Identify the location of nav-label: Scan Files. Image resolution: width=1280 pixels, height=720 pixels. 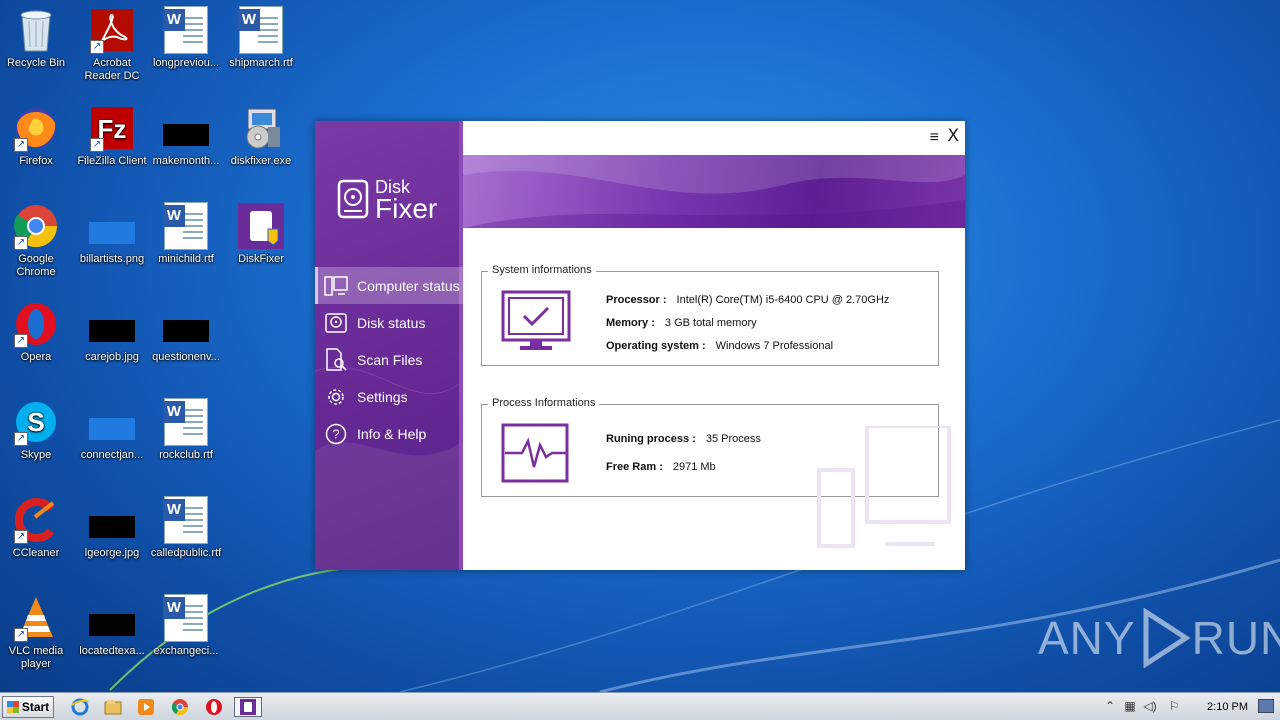
(390, 359).